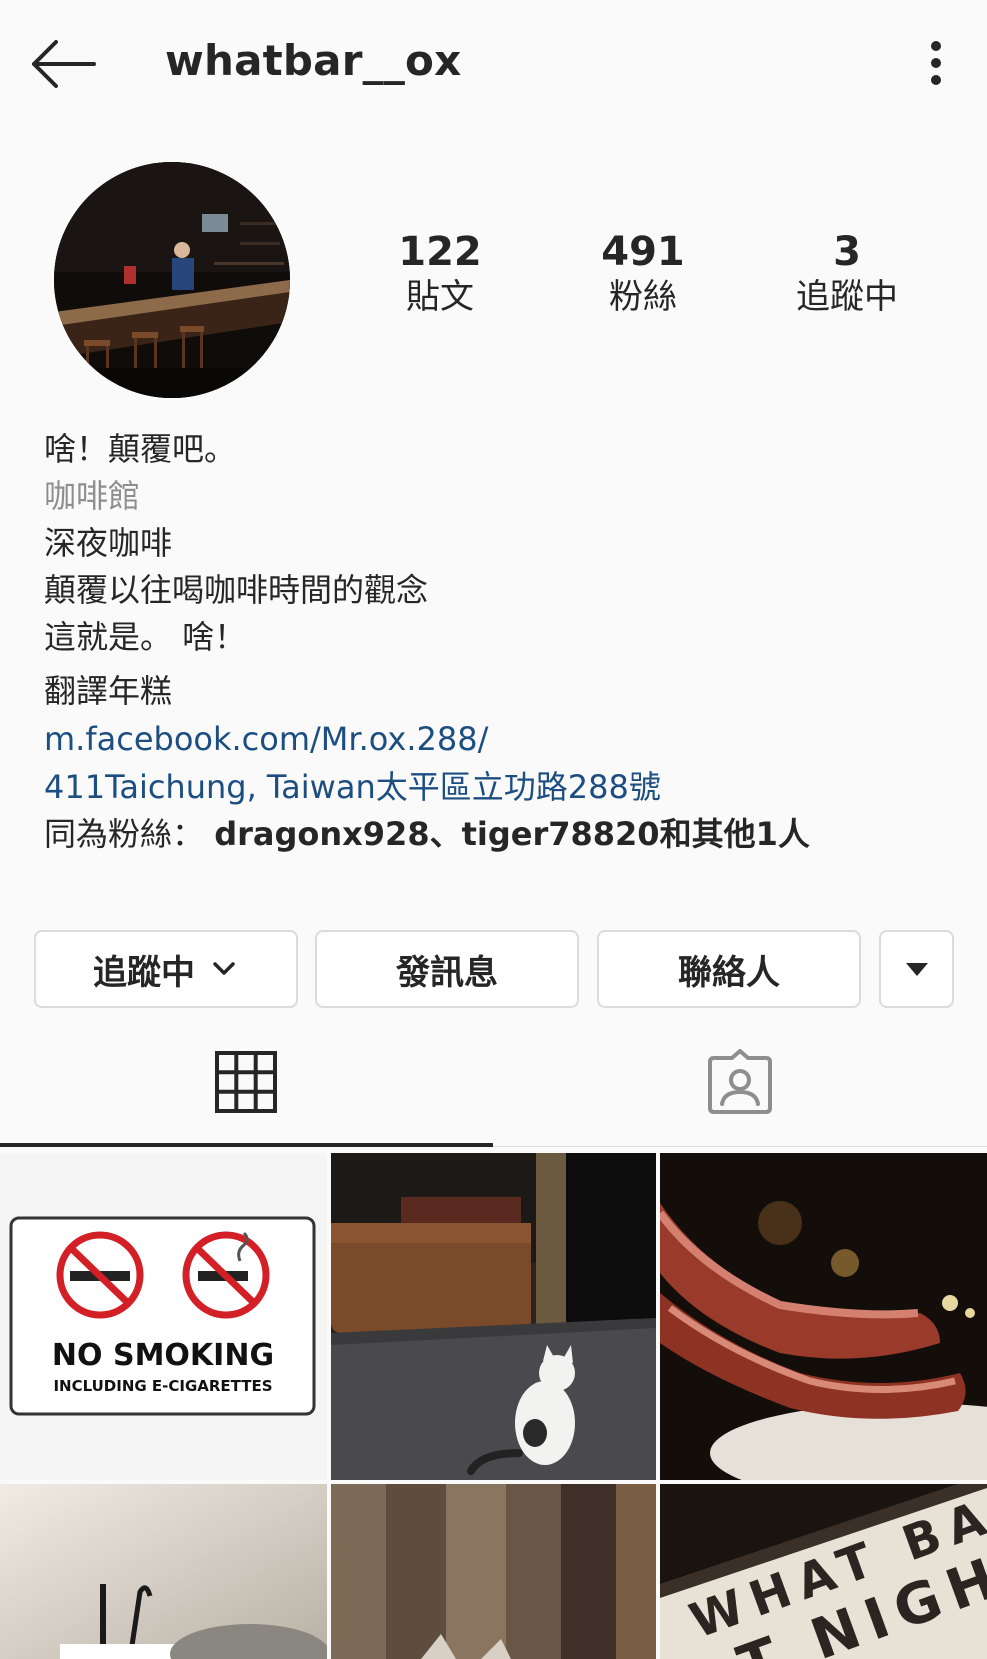 Image resolution: width=987 pixels, height=1659 pixels. What do you see at coordinates (92, 496) in the screenshot?
I see `bio-category: 咖啡館` at bounding box center [92, 496].